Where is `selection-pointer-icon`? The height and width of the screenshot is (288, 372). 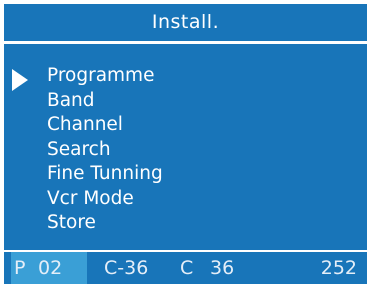 selection-pointer-icon is located at coordinates (20, 80).